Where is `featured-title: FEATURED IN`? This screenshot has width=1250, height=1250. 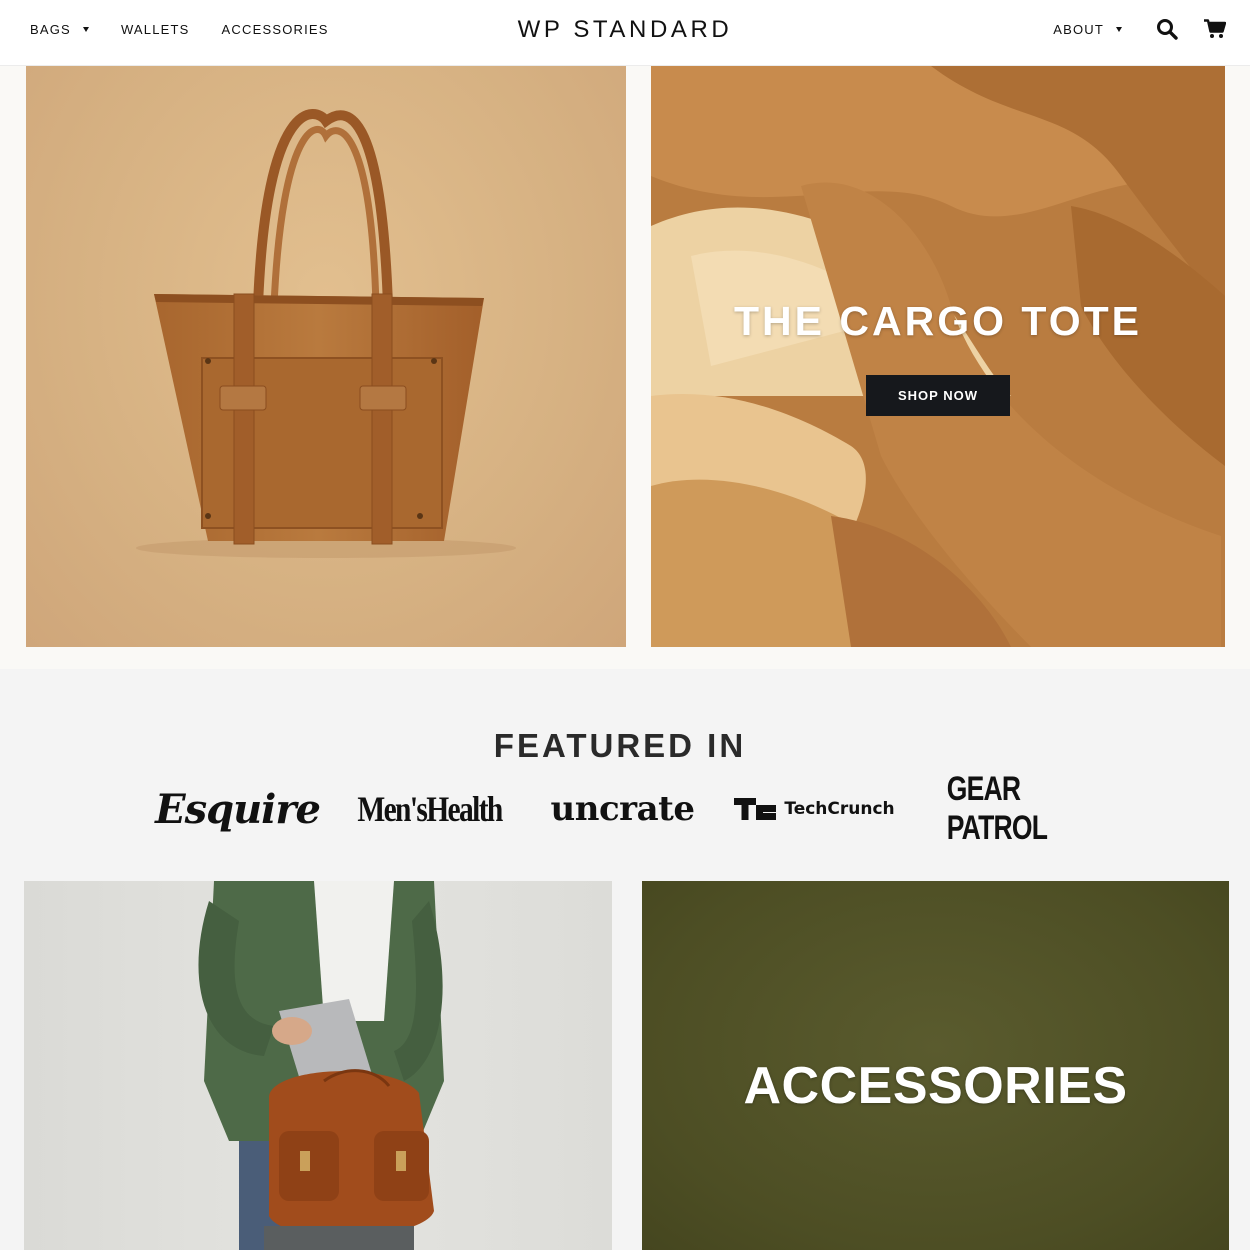
featured-title: FEATURED IN is located at coordinates (620, 745).